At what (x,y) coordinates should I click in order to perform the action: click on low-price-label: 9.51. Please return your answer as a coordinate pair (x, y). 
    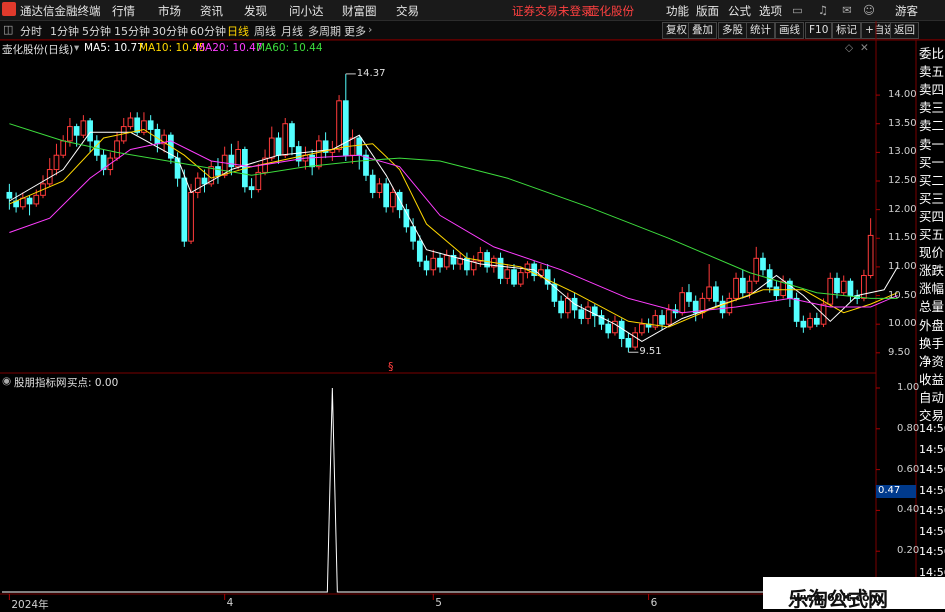
    Looking at the image, I should click on (650, 352).